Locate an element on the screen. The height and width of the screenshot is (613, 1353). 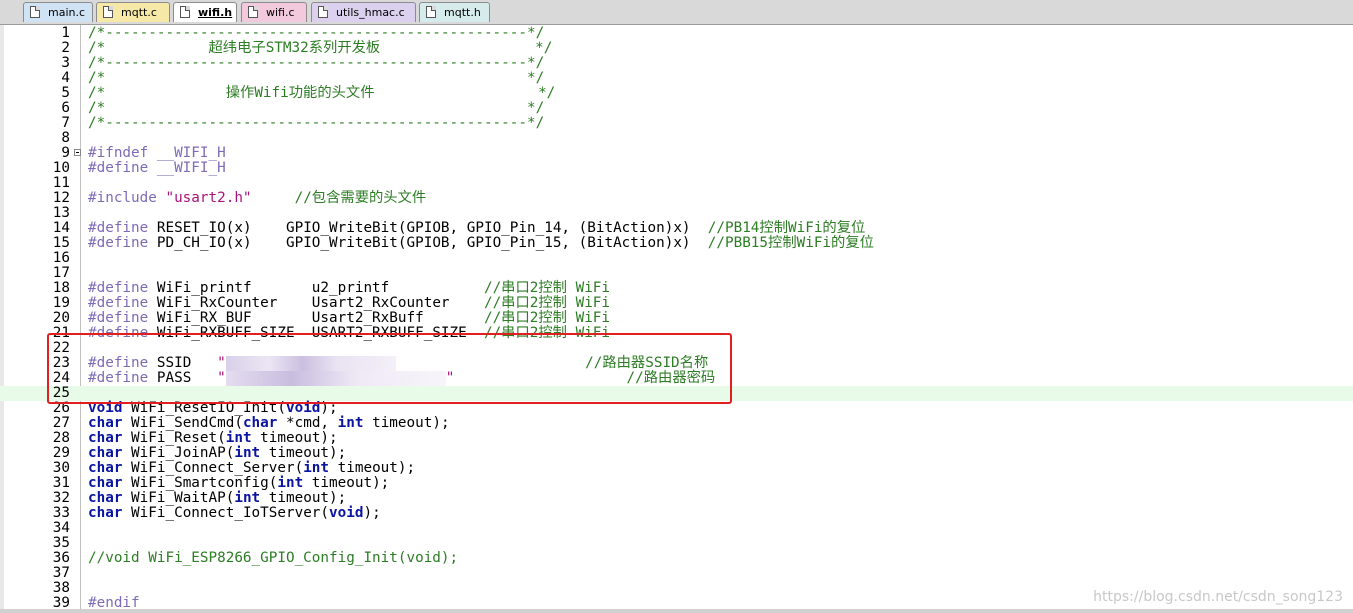
line-number: 29 is located at coordinates (61, 453).